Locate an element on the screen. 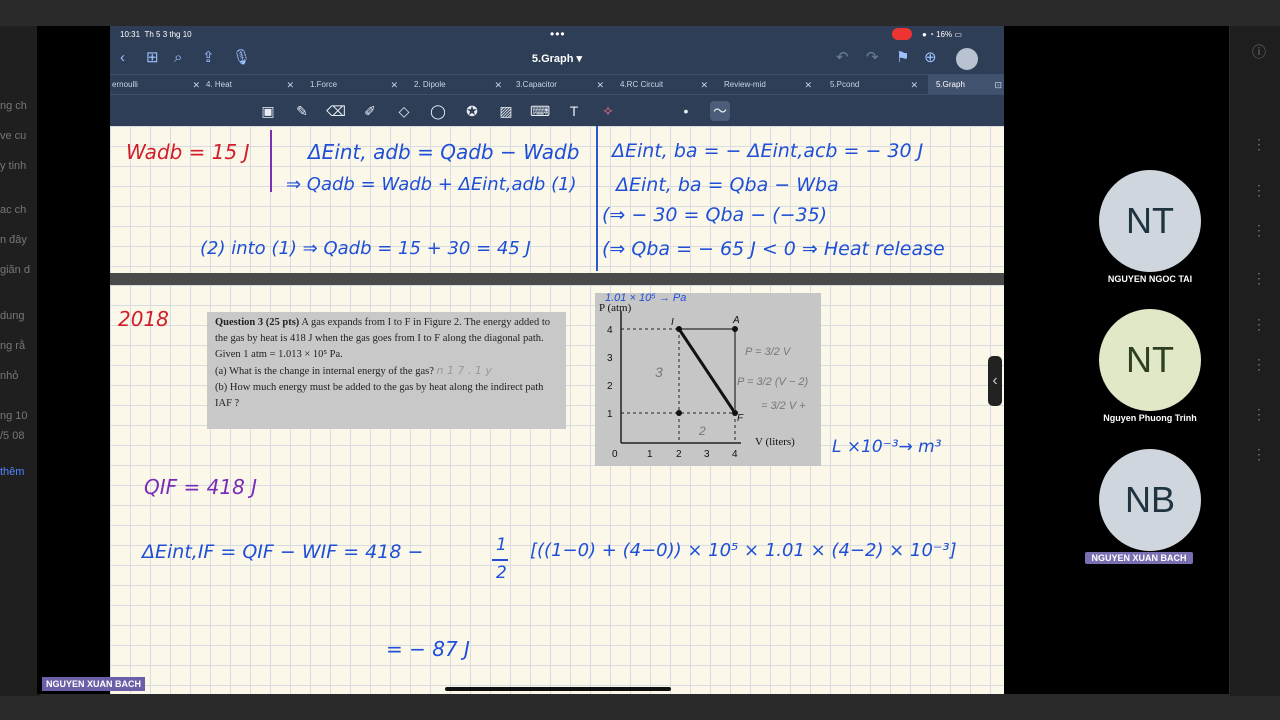 The image size is (1280, 720). hw-unit-note: L ×10⁻³→ m³ is located at coordinates (887, 447).